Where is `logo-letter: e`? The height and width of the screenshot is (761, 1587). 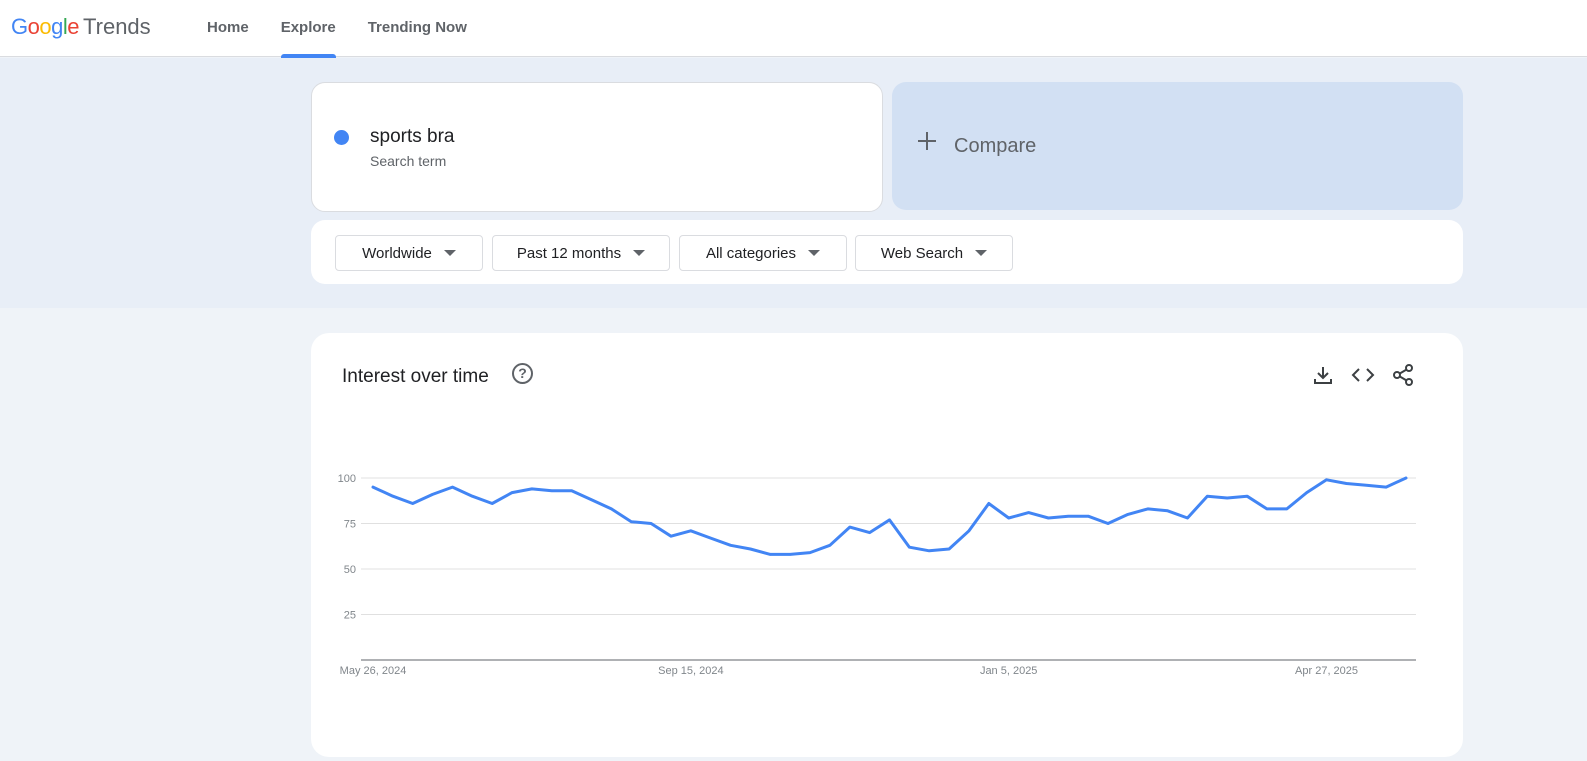
logo-letter: e is located at coordinates (73, 26).